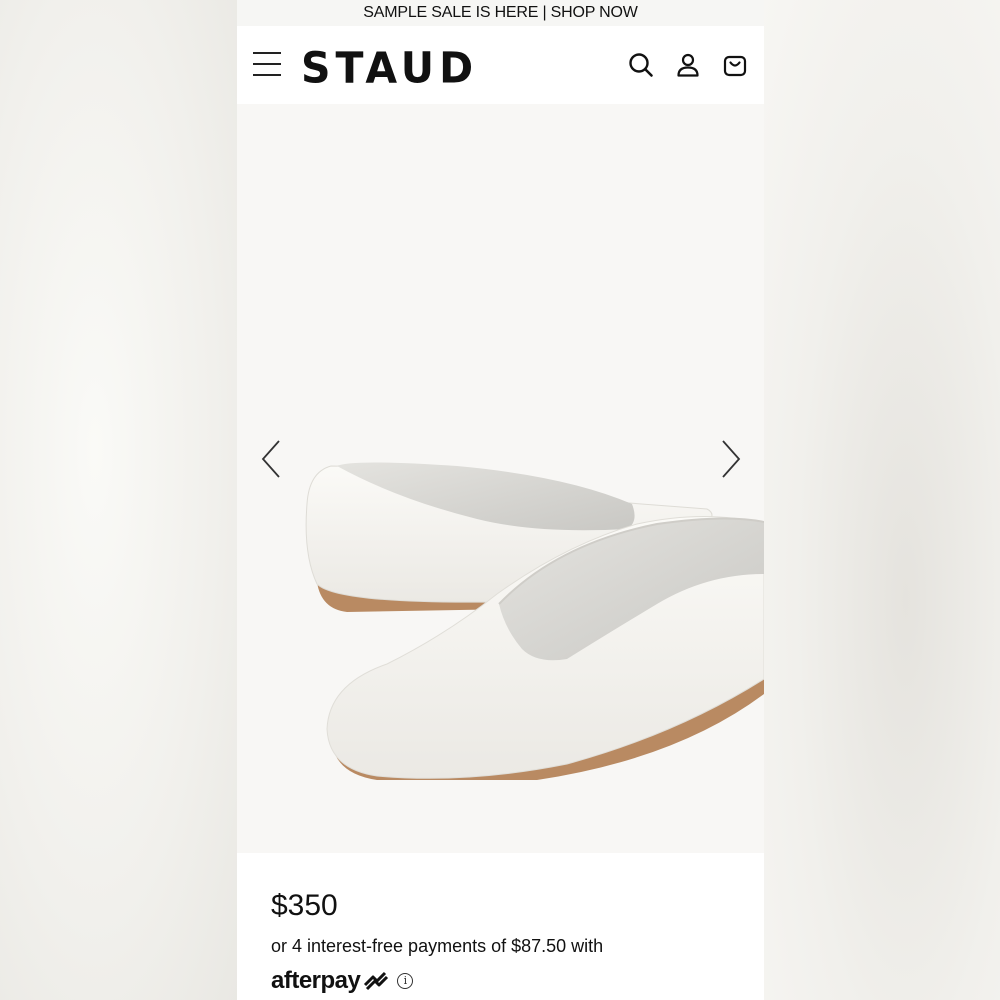 The image size is (1000, 1000). I want to click on chevron-right-icon, so click(730, 459).